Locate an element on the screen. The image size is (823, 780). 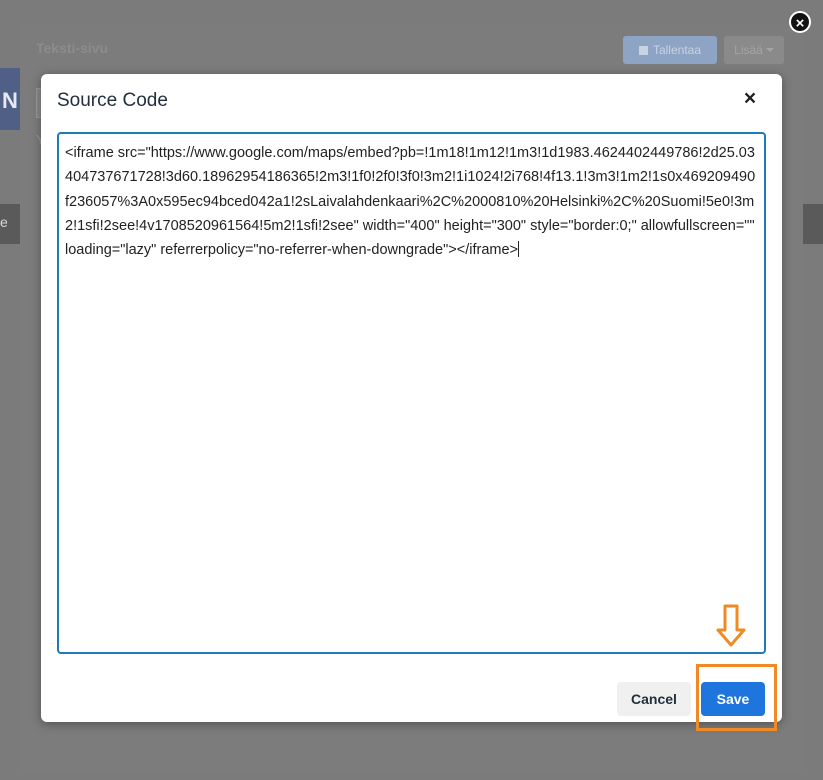
editor-more-button: Lisää is located at coordinates (754, 50).